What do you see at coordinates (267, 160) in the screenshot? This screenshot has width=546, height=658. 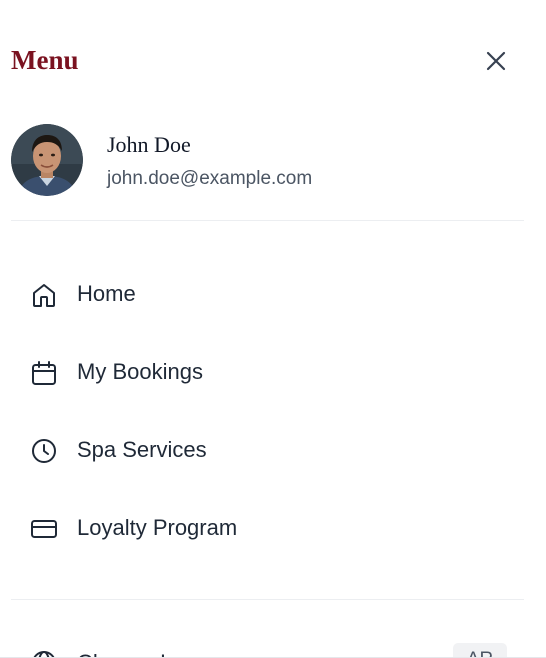 I see `user-profile: John Doe john.doe@example.com` at bounding box center [267, 160].